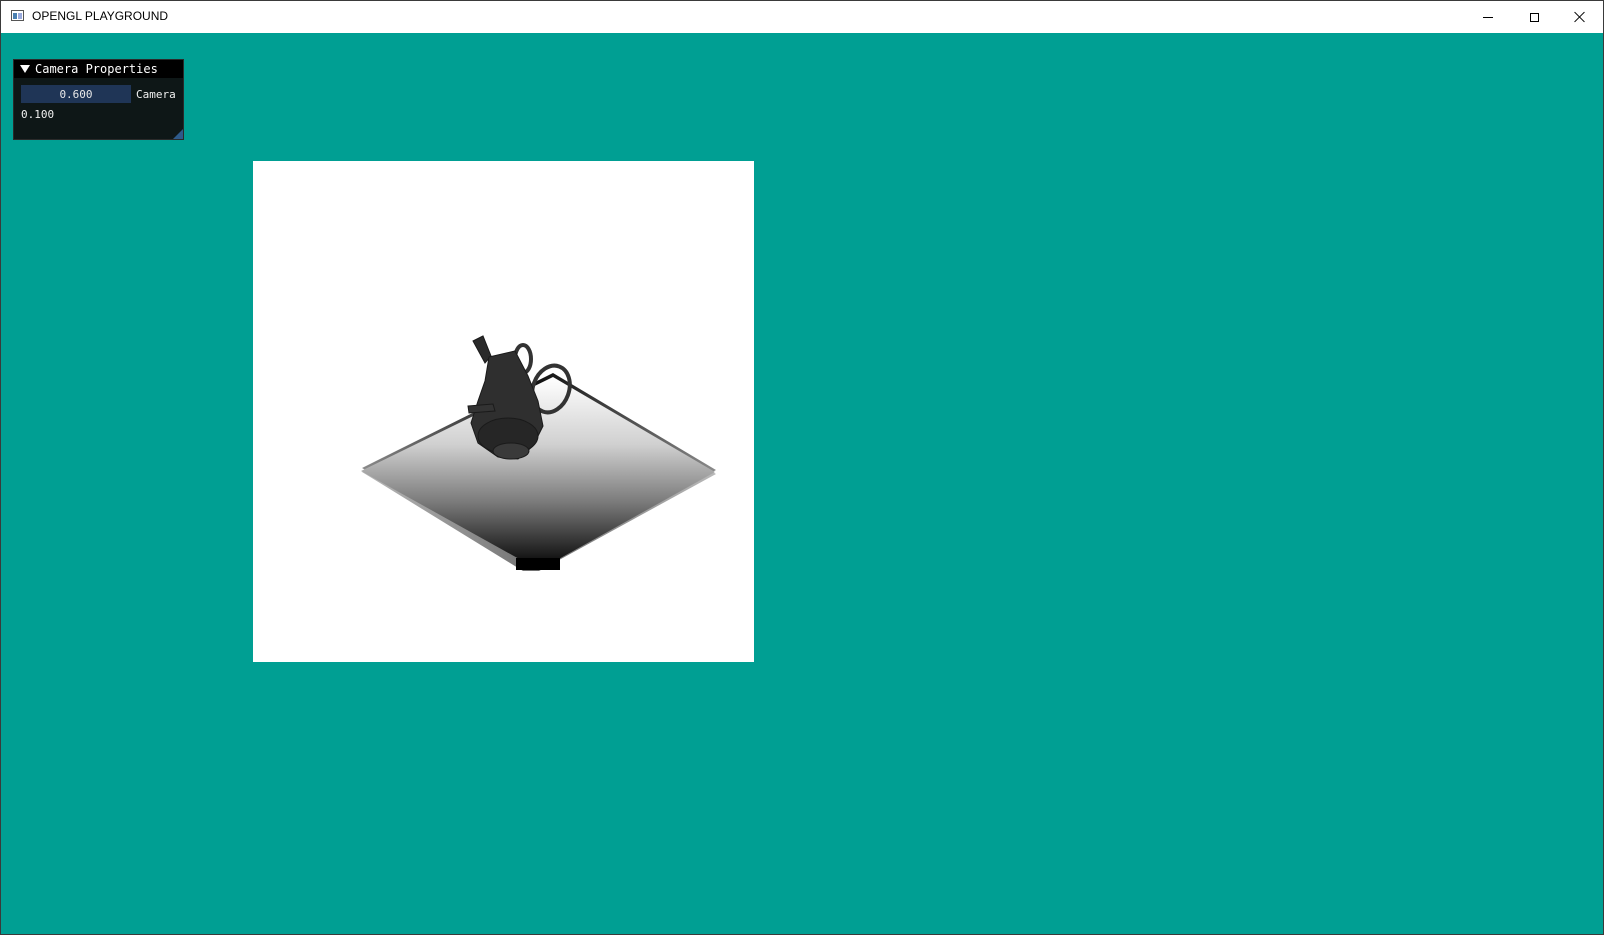 The image size is (1604, 935). I want to click on camera-secondary-value: 0.100, so click(38, 114).